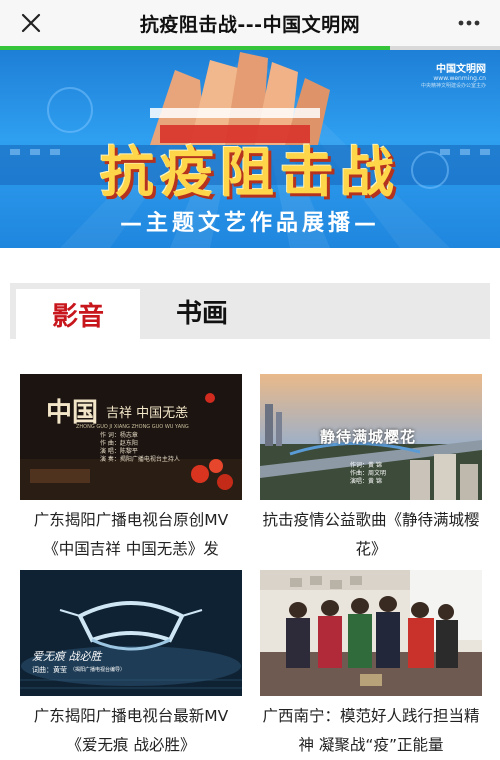 The width and height of the screenshot is (500, 760). Describe the element at coordinates (461, 69) in the screenshot. I see `brand-name: 中国文明网` at that location.